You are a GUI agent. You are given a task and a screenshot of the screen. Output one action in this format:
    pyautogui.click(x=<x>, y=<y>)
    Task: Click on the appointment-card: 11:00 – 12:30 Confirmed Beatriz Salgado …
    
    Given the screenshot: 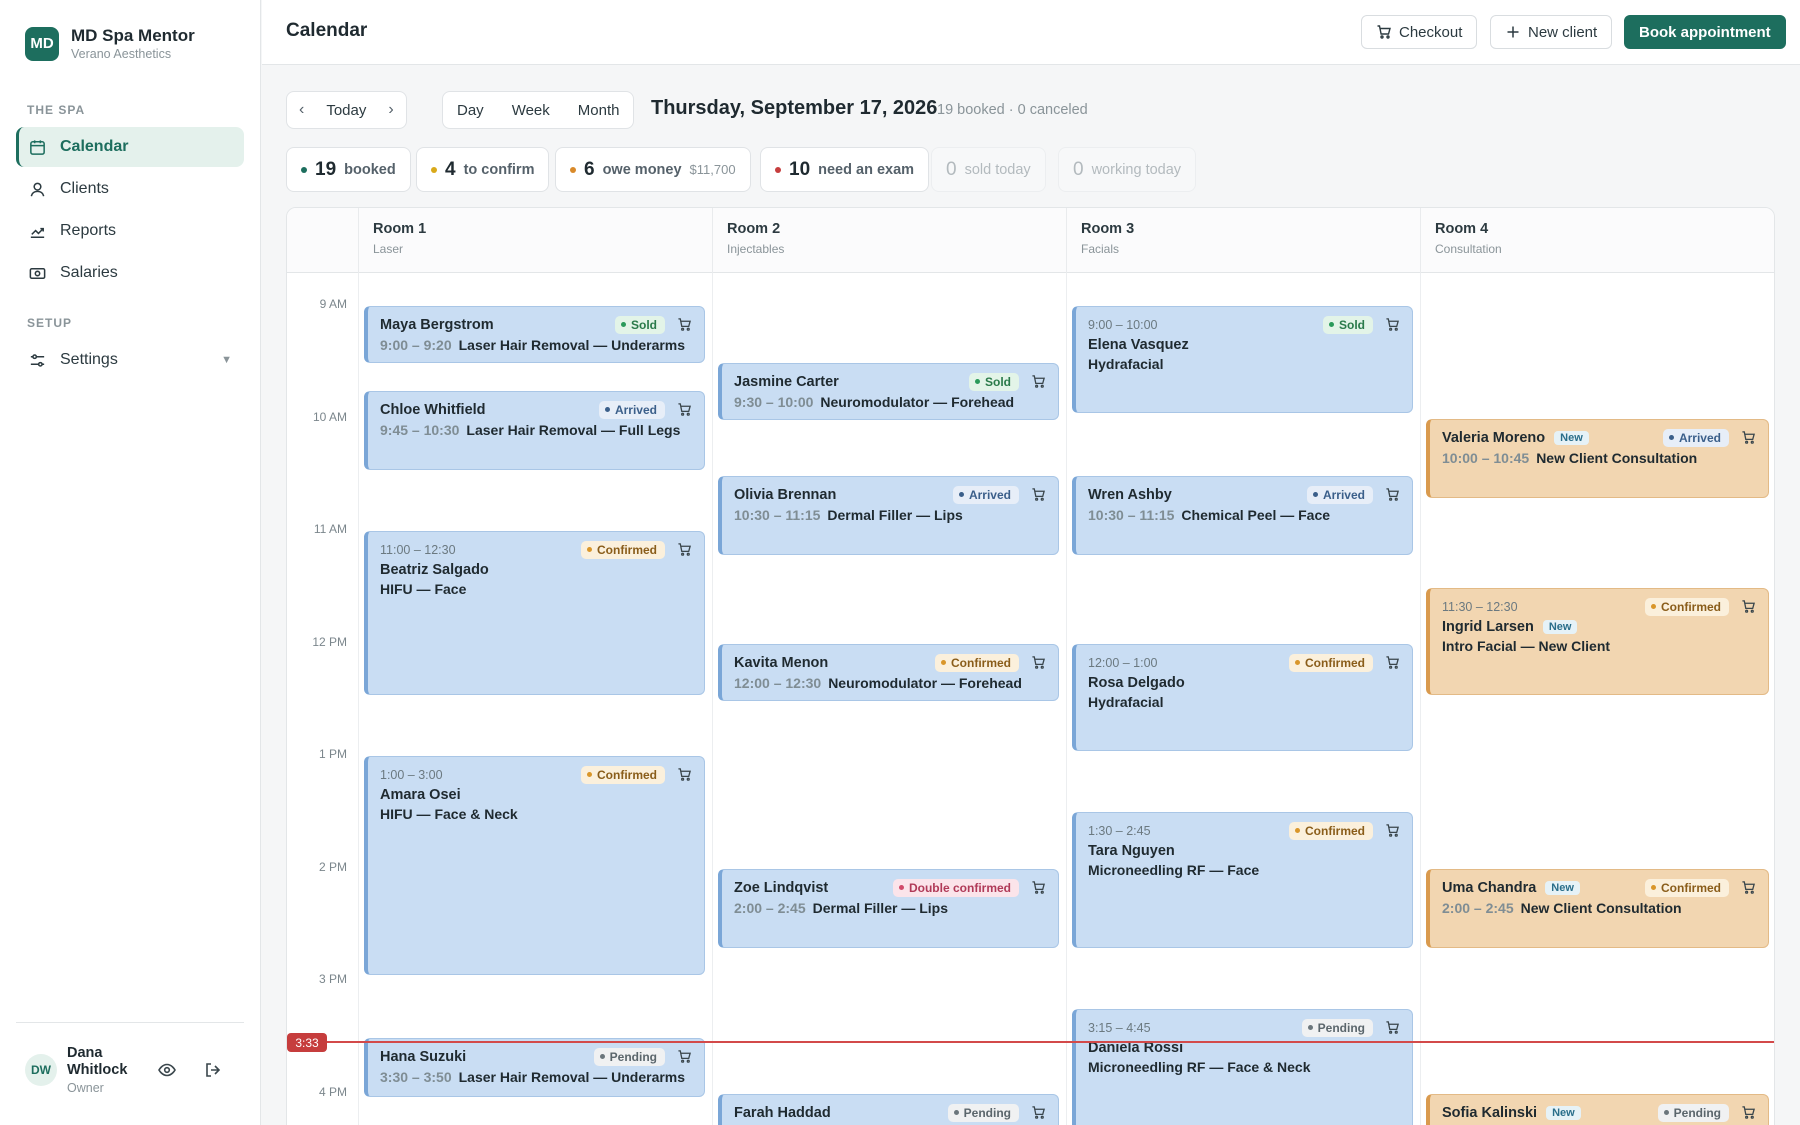 What is the action you would take?
    pyautogui.click(x=534, y=613)
    